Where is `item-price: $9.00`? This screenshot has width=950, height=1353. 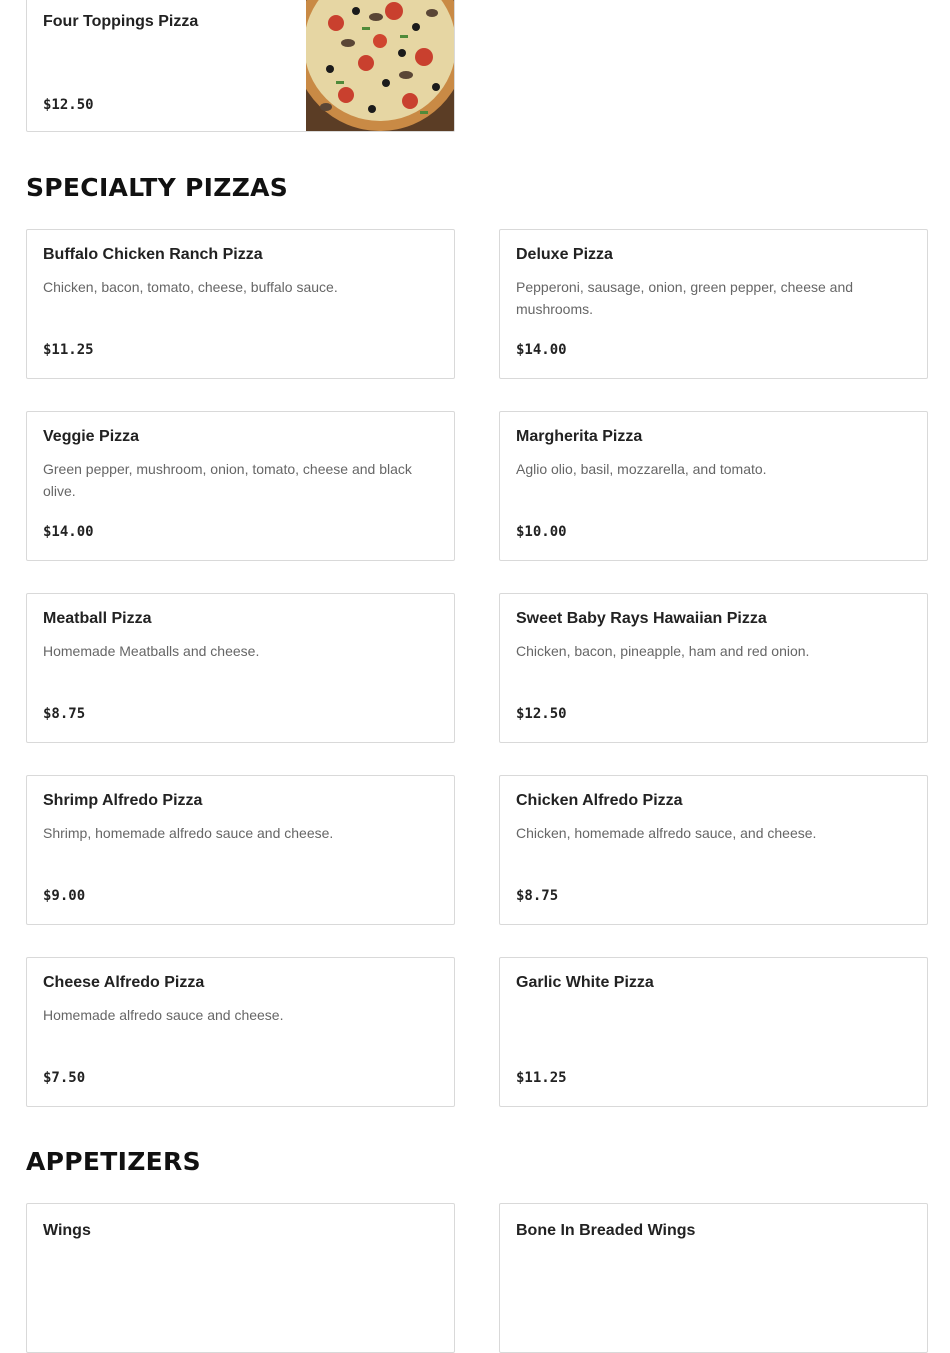 item-price: $9.00 is located at coordinates (64, 896).